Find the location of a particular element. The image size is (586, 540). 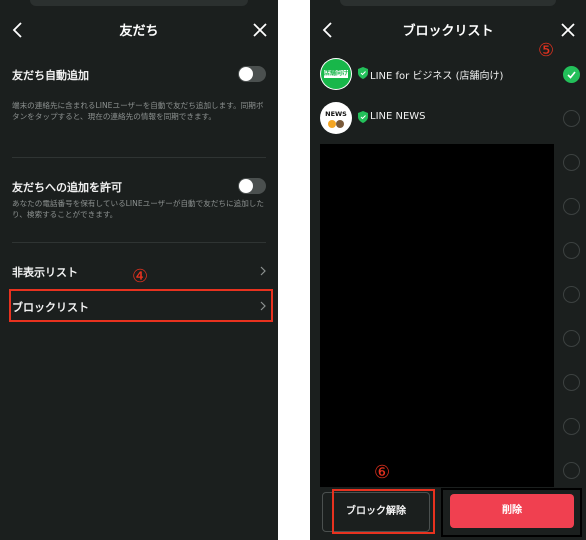

block-list-highlight is located at coordinates (141, 305).